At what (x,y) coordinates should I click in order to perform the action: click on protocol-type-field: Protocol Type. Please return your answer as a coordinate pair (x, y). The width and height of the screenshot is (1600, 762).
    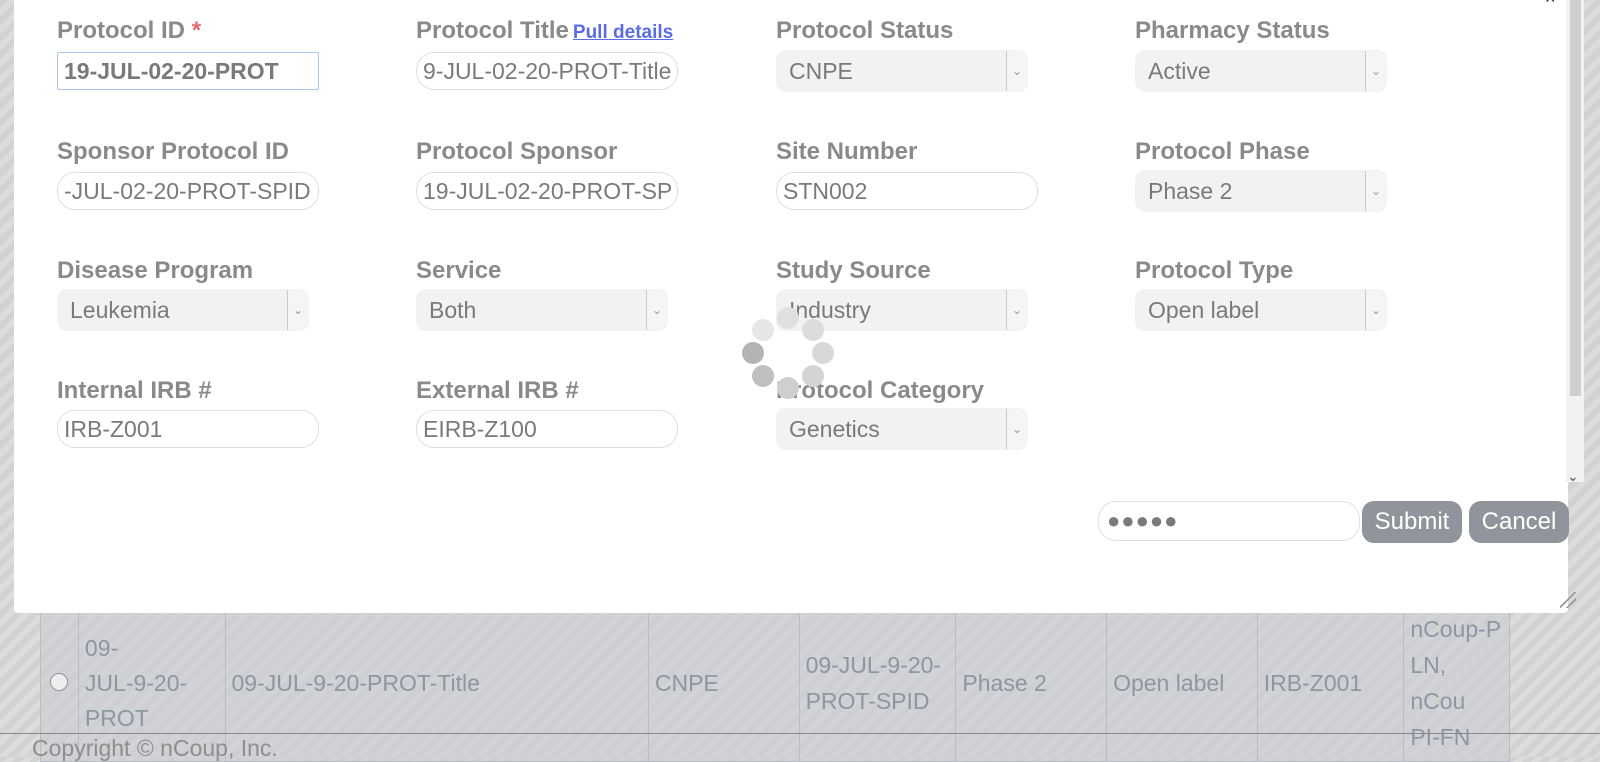
    Looking at the image, I should click on (1214, 271).